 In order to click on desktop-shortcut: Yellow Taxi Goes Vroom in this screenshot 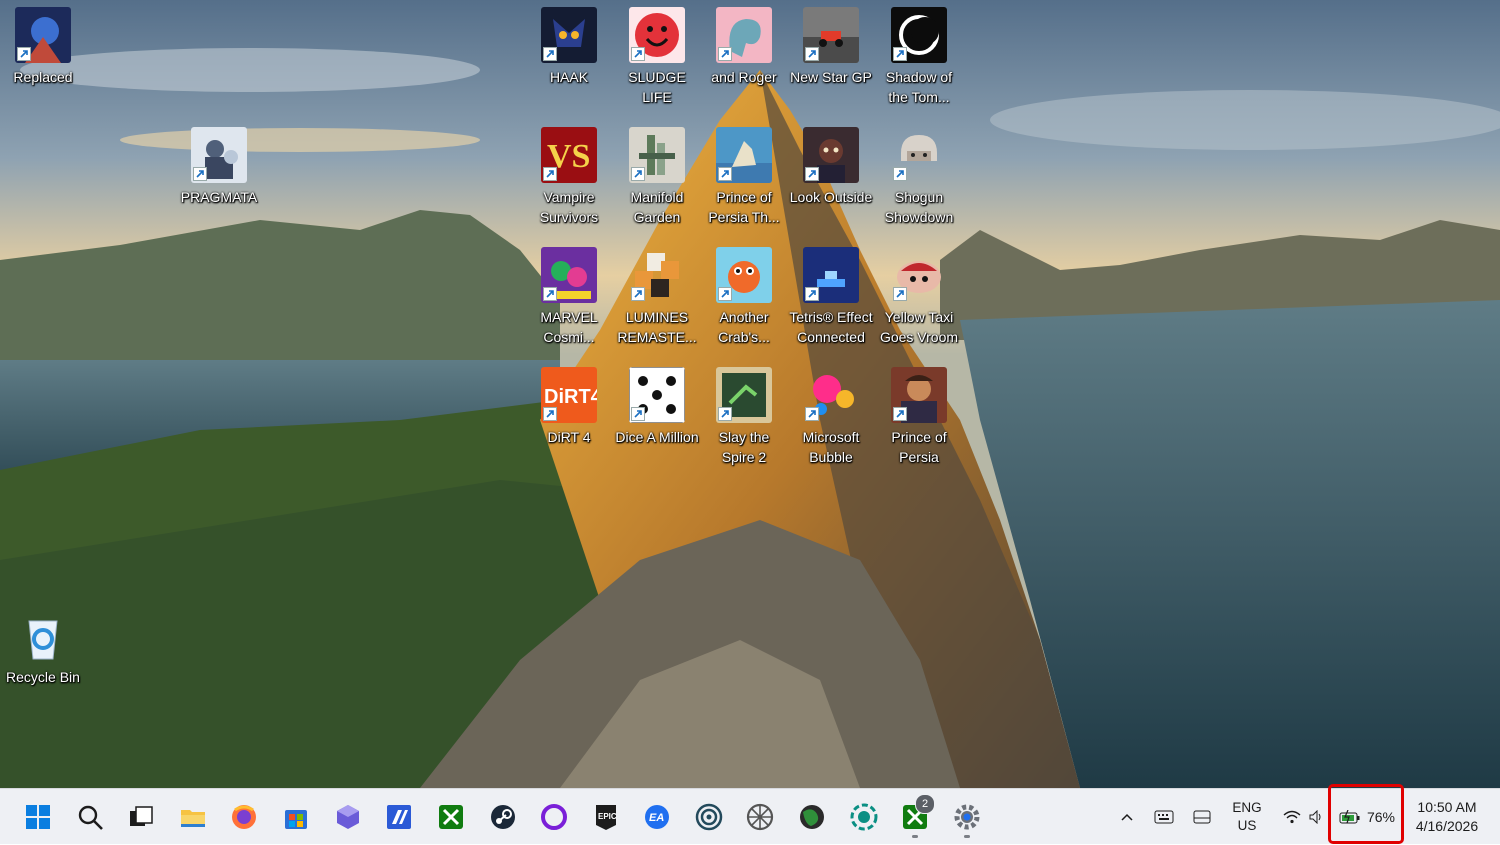, I will do `click(919, 297)`.